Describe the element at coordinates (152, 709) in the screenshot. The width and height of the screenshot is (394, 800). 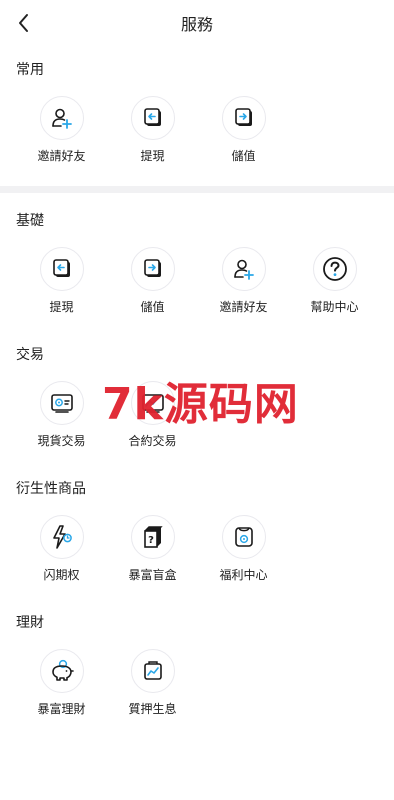
I see `item-label: 質押生息` at that location.